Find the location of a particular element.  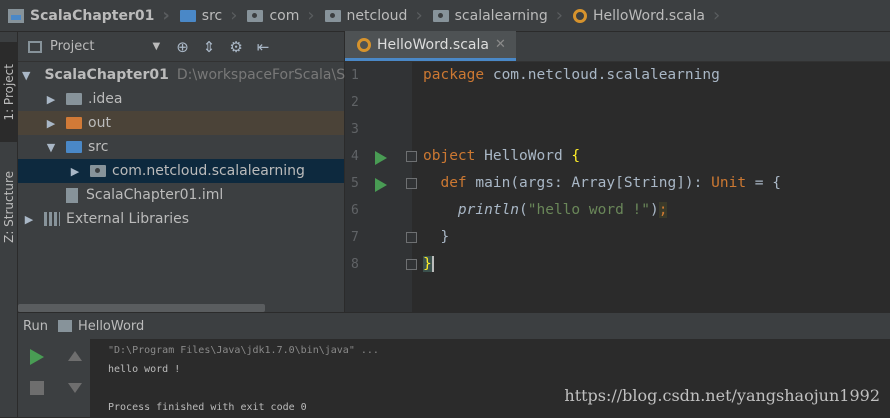

tree-item-iml: ScalaChapter01.iml is located at coordinates (181, 195).